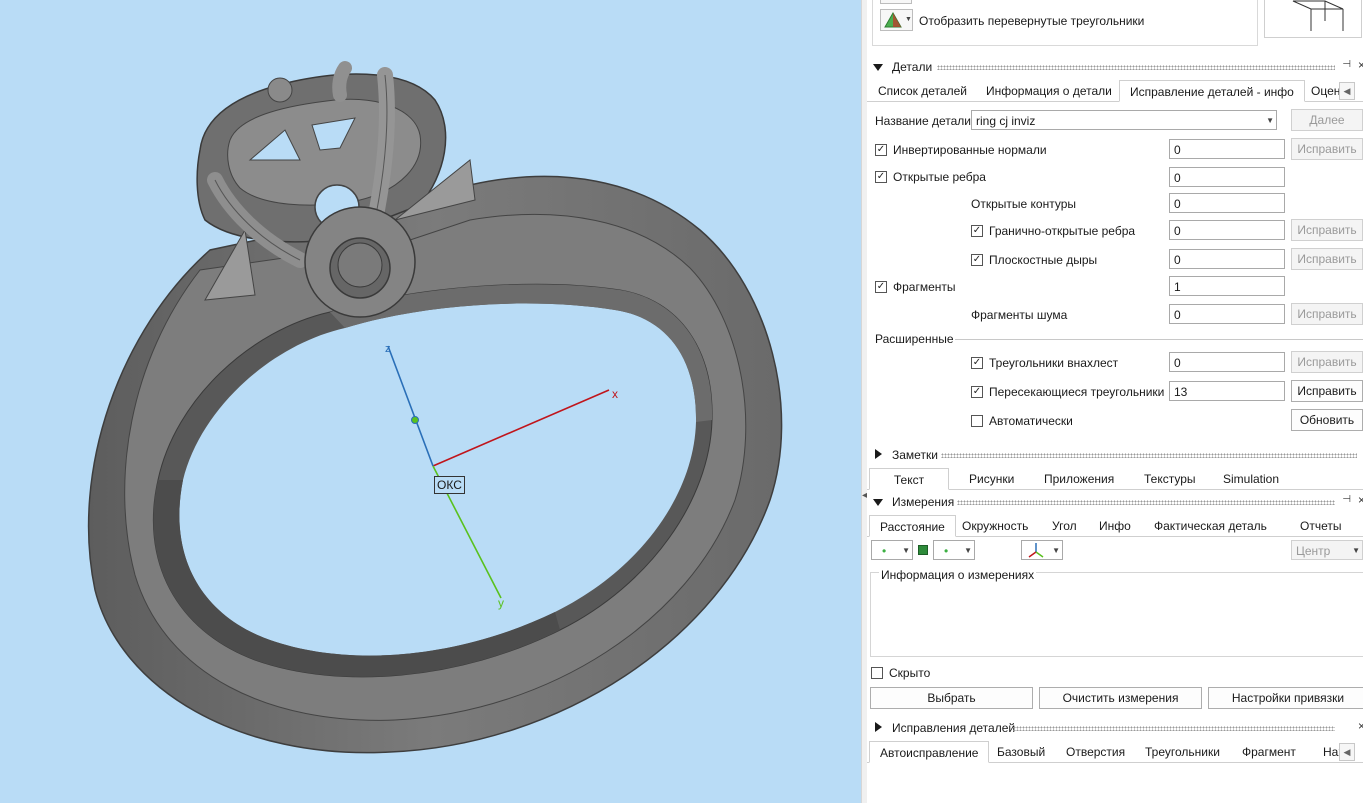  What do you see at coordinates (954, 550) in the screenshot?
I see `point-type-select-2: • ▼` at bounding box center [954, 550].